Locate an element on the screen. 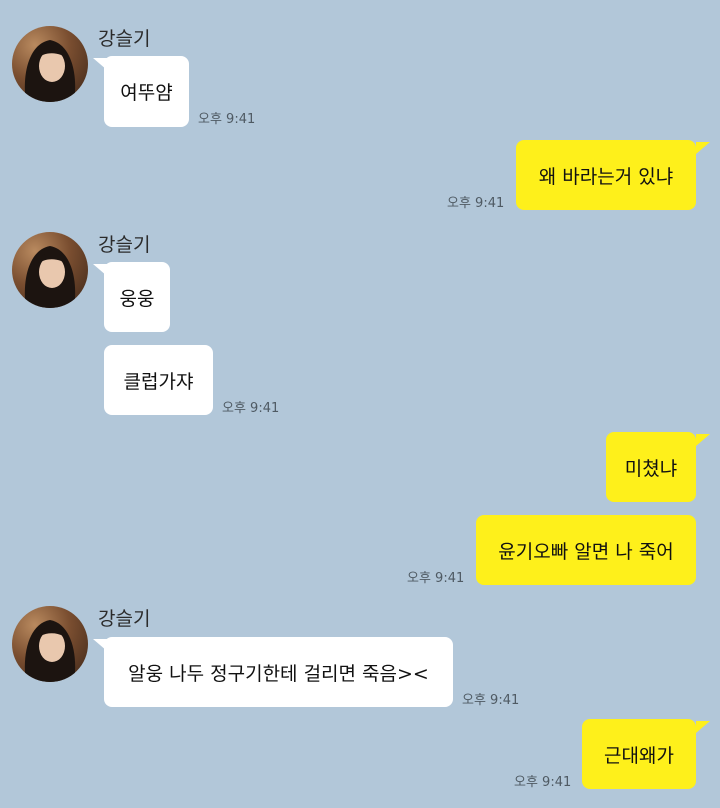 The width and height of the screenshot is (720, 808). message-text: 클럽가쟈 is located at coordinates (158, 381).